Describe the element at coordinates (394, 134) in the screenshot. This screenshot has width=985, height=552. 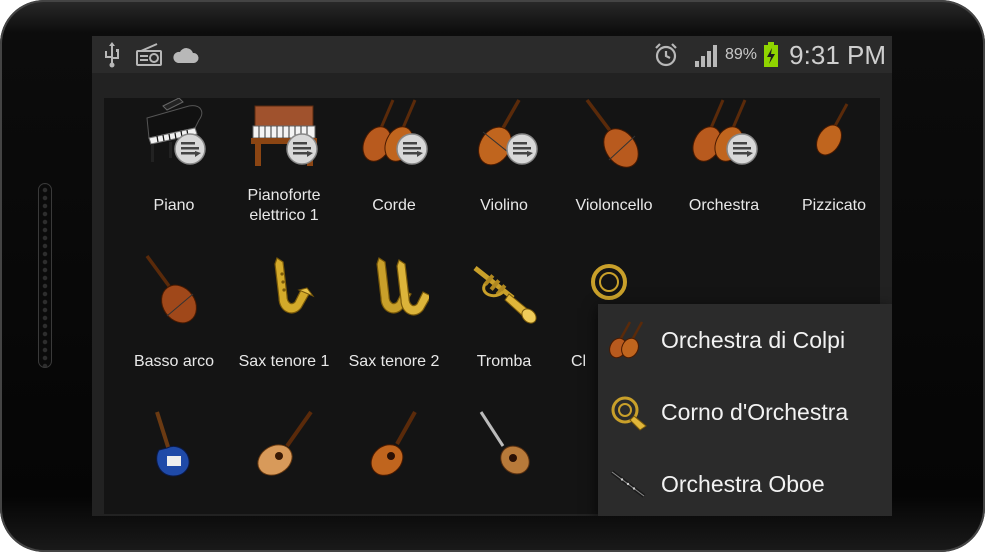
I see `strings-icon` at that location.